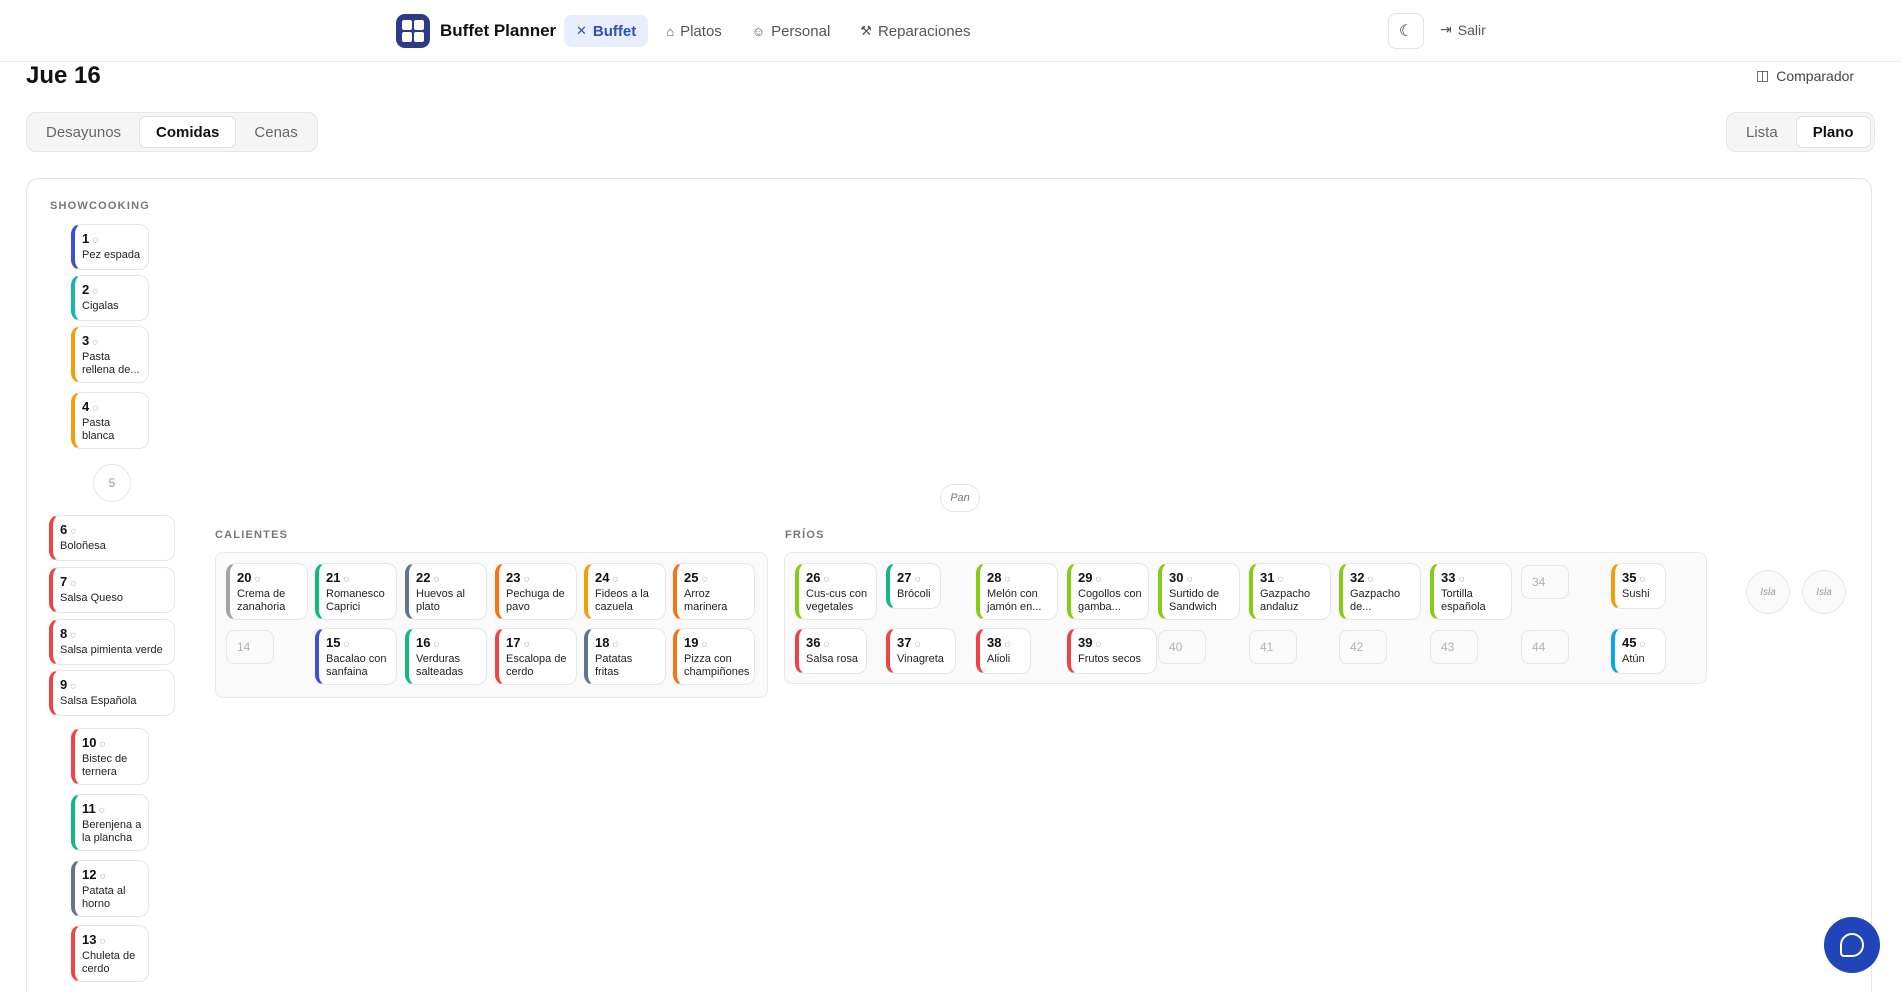 This screenshot has width=1901, height=992. Describe the element at coordinates (1638, 586) in the screenshot. I see `dish-card: 35 ◌ Sushi` at that location.